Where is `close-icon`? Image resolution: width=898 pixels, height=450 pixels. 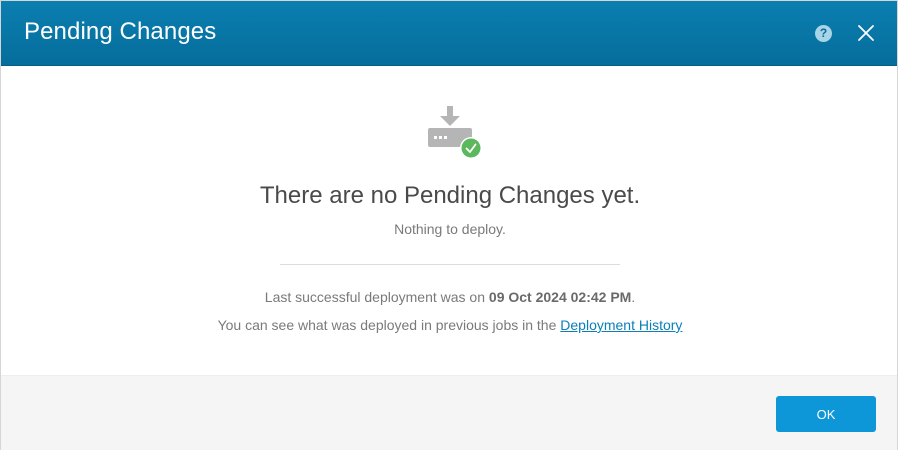 close-icon is located at coordinates (866, 33).